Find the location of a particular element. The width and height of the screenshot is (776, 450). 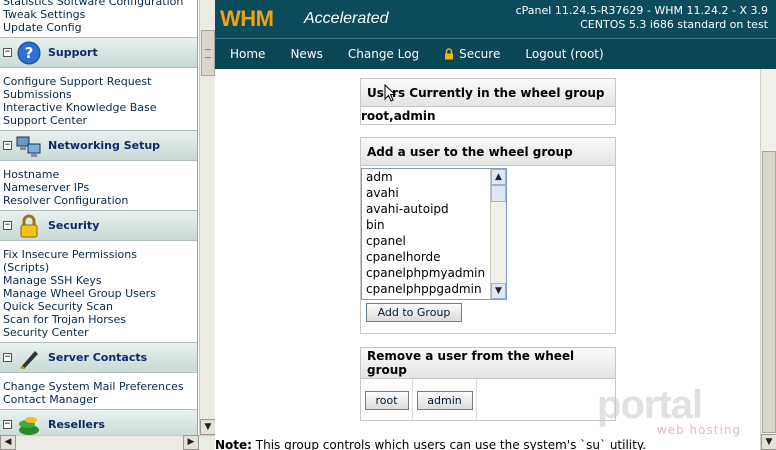

nav-logout: Logout (root) is located at coordinates (564, 54).